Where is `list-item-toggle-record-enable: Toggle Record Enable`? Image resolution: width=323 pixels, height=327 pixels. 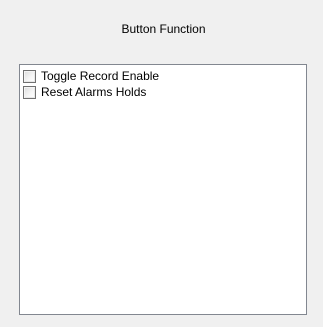
list-item-toggle-record-enable: Toggle Record Enable is located at coordinates (164, 76).